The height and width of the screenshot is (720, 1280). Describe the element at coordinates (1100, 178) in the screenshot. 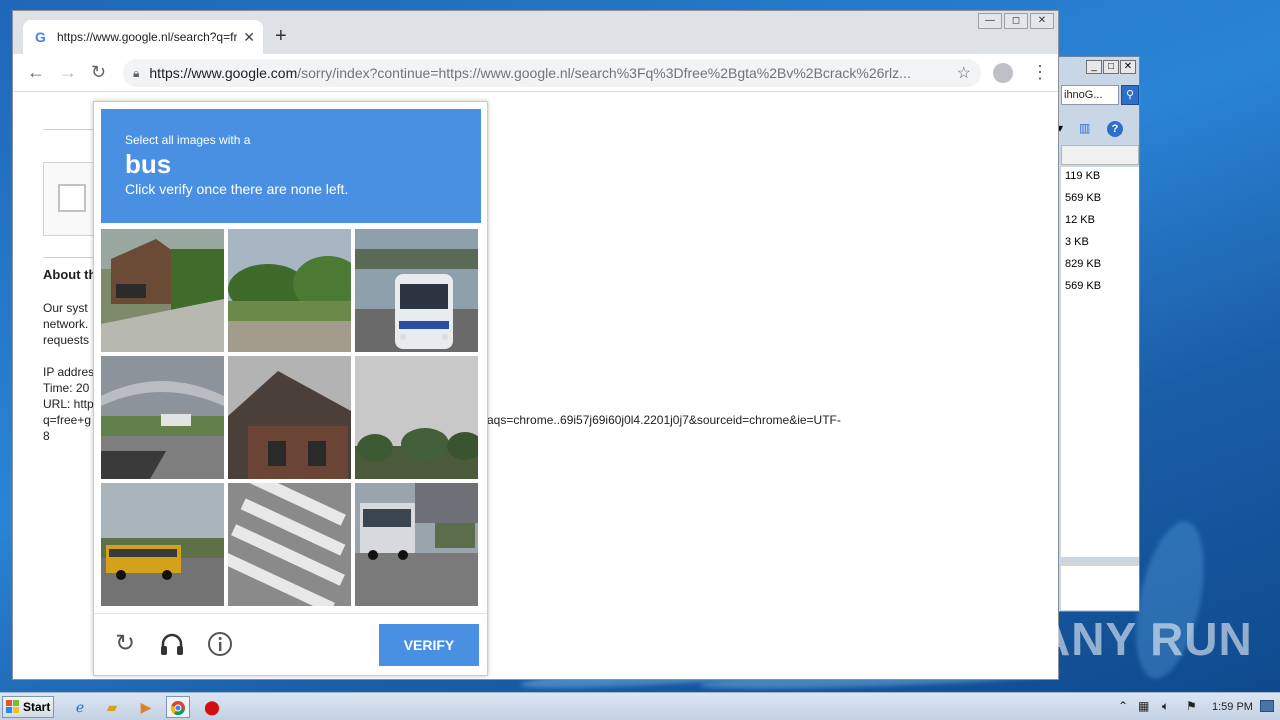

I see `list-item: 119 KB` at that location.